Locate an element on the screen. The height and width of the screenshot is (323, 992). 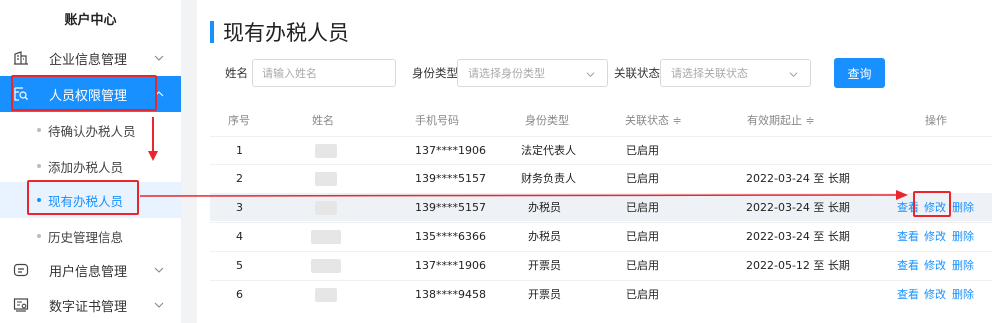
table-row: 2 139****5157 财务负责人 已启用 2022-03-24 至 长期 is located at coordinates (601, 178).